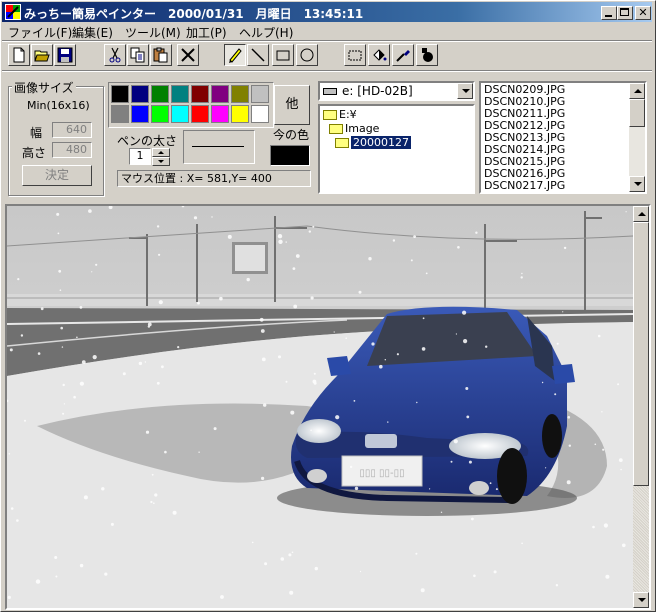  Describe the element at coordinates (637, 137) in the screenshot. I see `file-list-scrollbar` at that location.